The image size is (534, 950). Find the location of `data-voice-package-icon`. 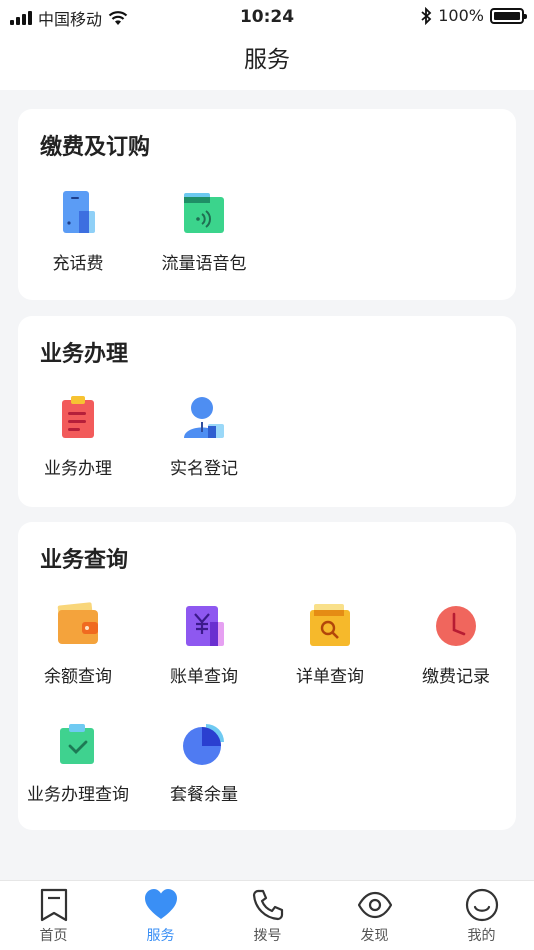

data-voice-package-icon is located at coordinates (204, 213).